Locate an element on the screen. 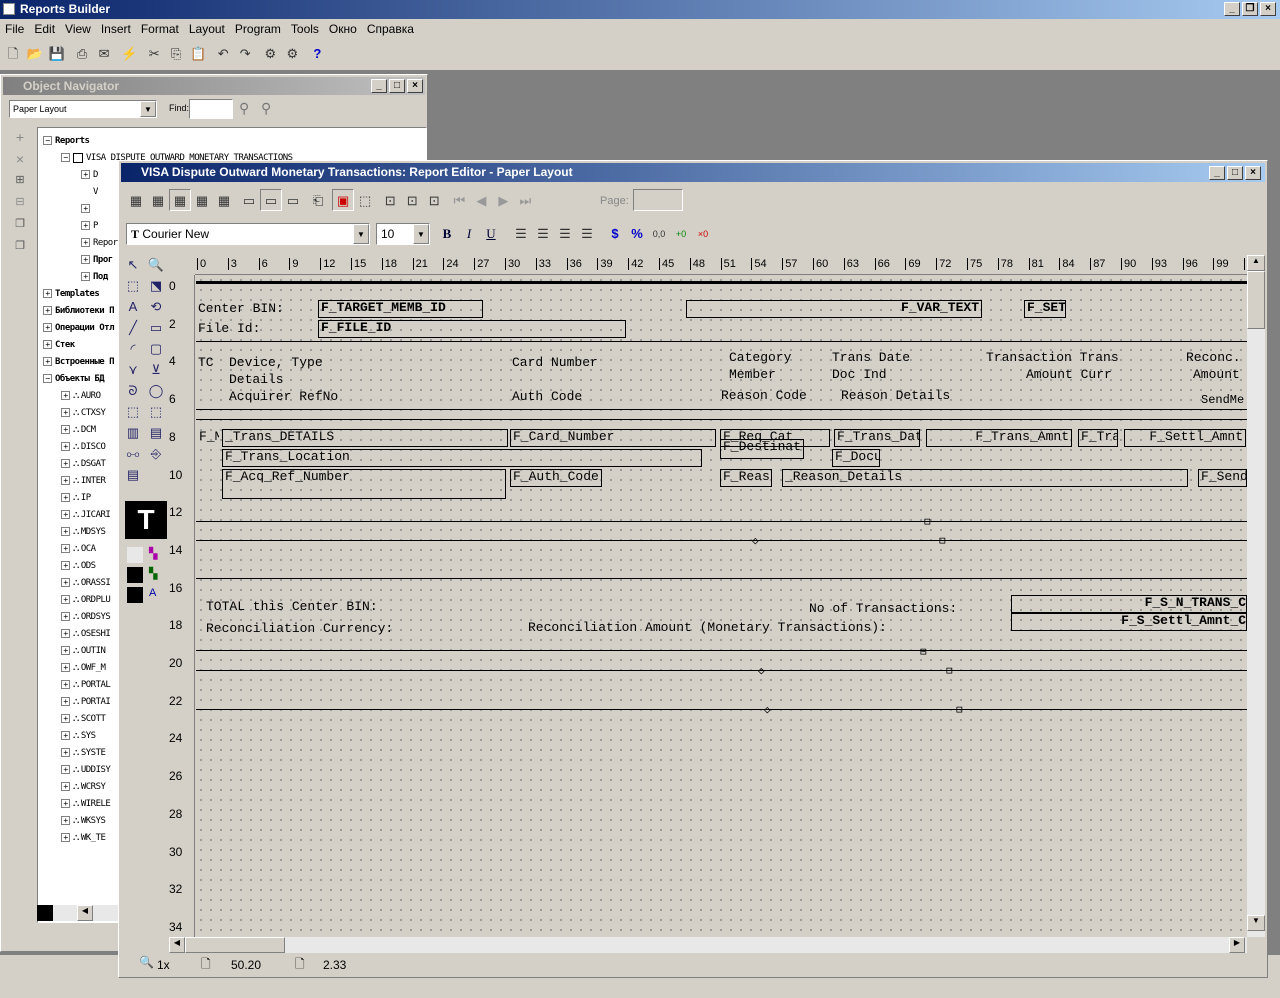 The height and width of the screenshot is (998, 1280). fill-color-icon: ▚ is located at coordinates (153, 553).